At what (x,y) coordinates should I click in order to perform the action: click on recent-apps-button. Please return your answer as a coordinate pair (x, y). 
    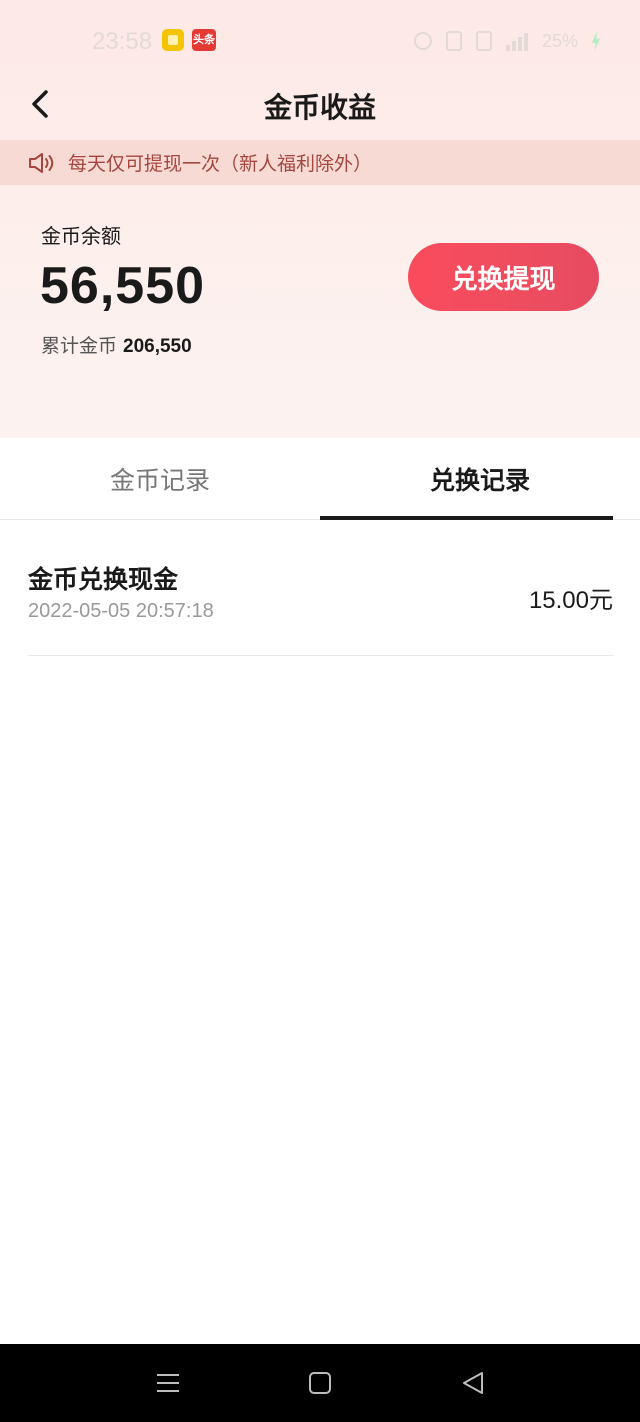
    Looking at the image, I should click on (168, 1383).